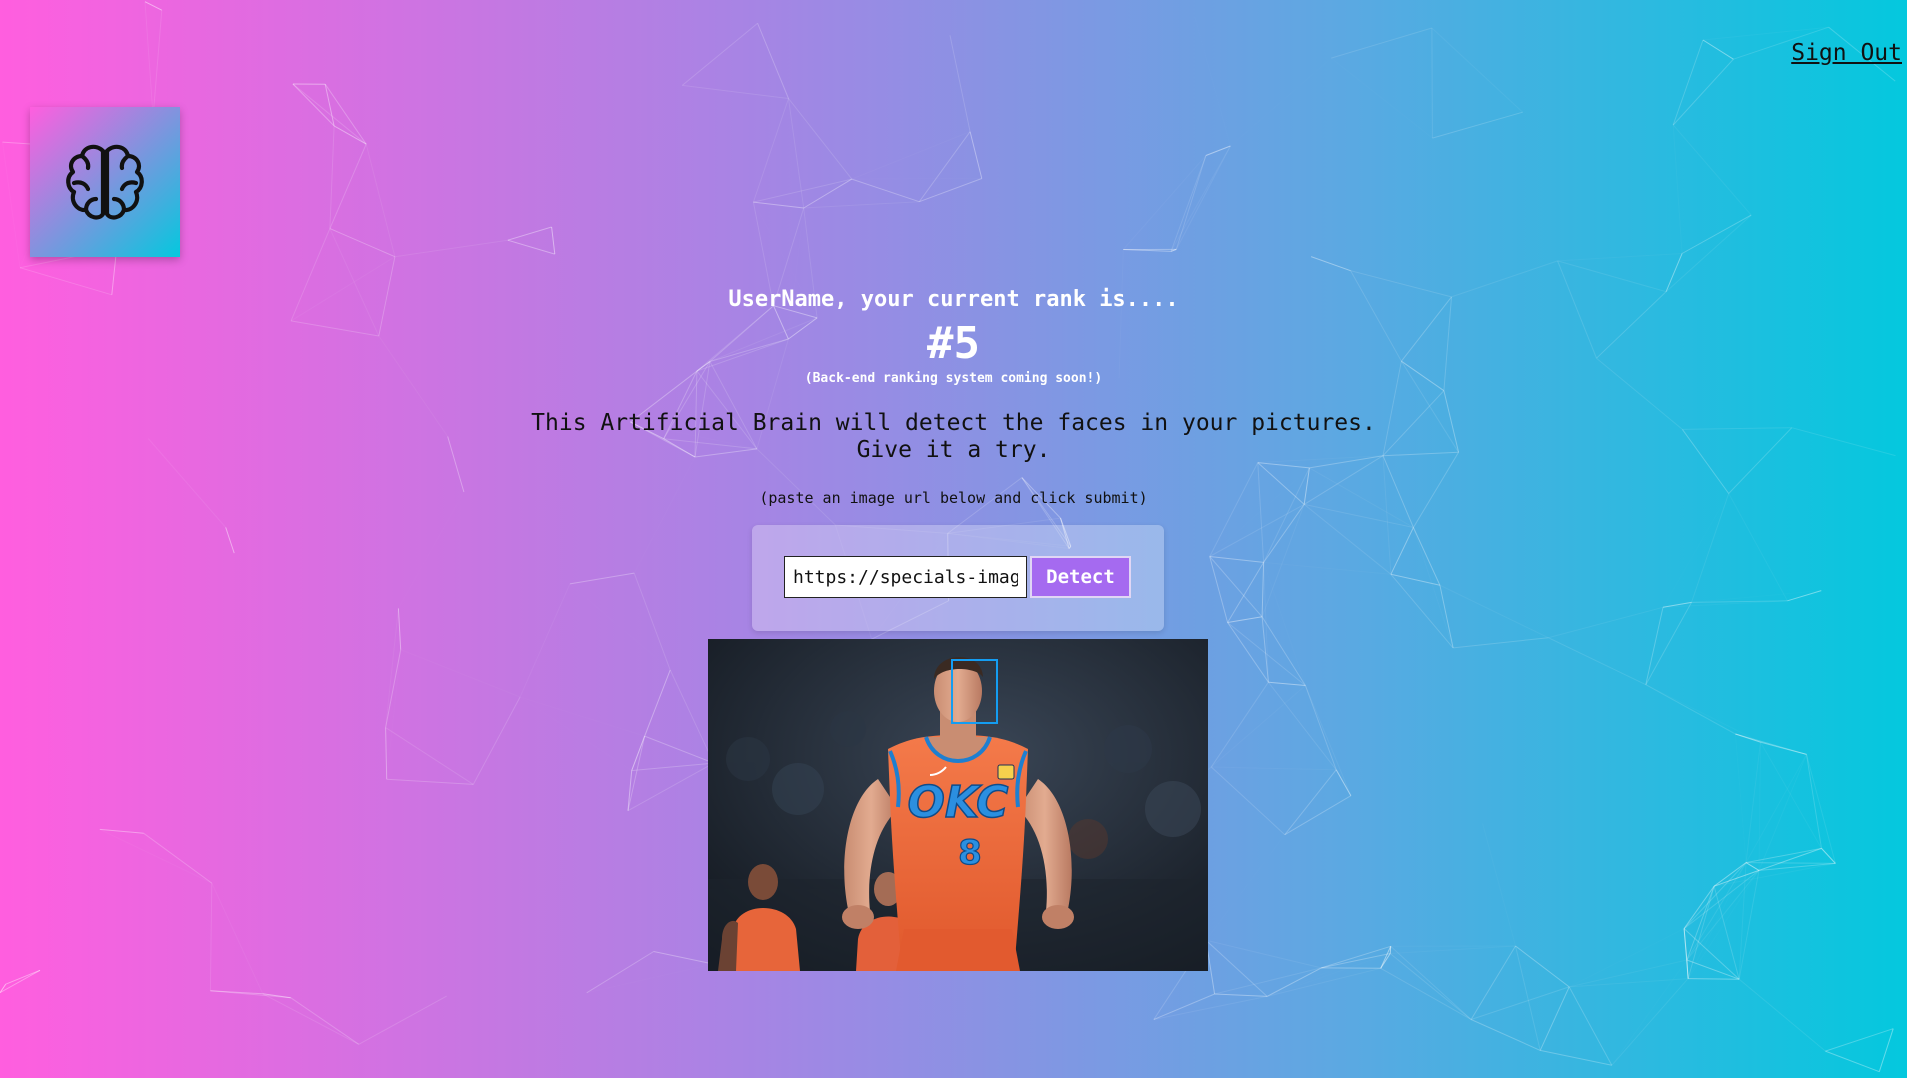 The height and width of the screenshot is (1078, 1907). I want to click on jersey-text: OKC, so click(958, 802).